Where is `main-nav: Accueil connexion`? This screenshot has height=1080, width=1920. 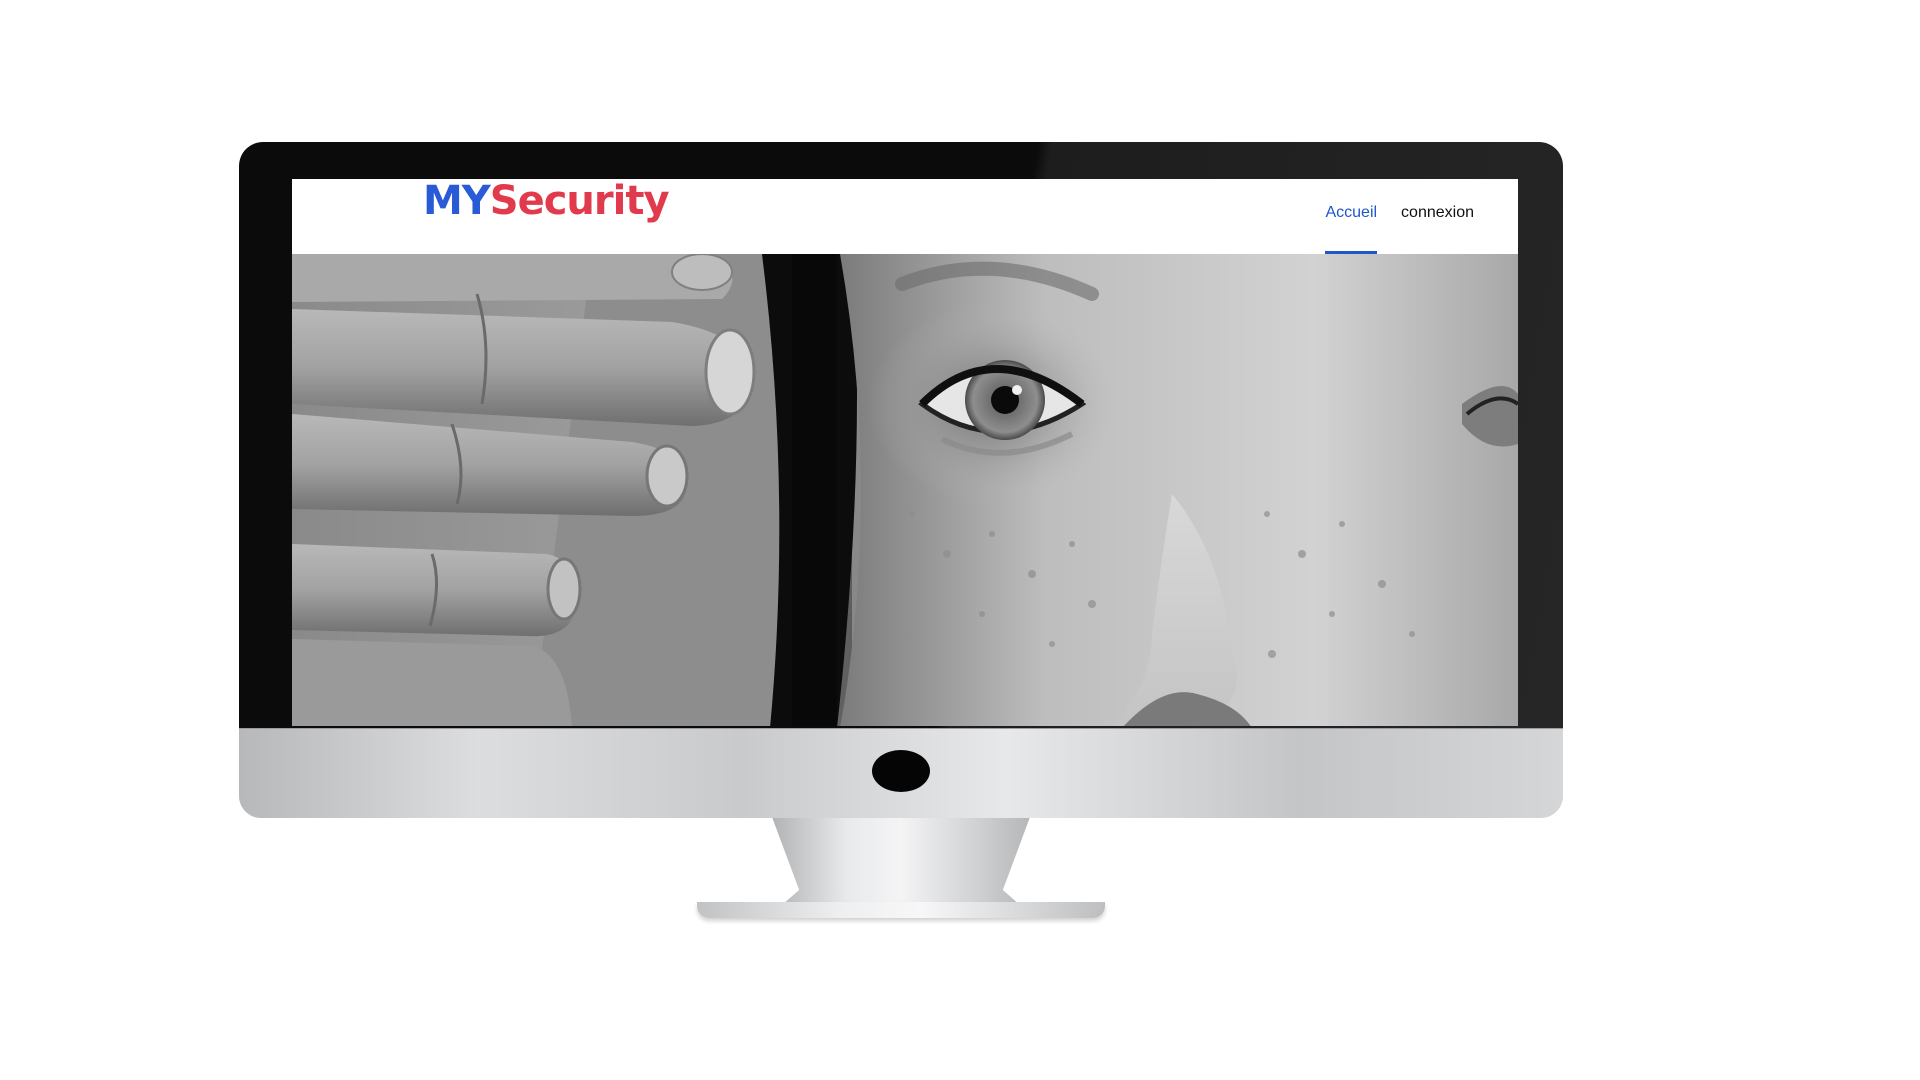
main-nav: Accueil connexion is located at coordinates (1399, 216).